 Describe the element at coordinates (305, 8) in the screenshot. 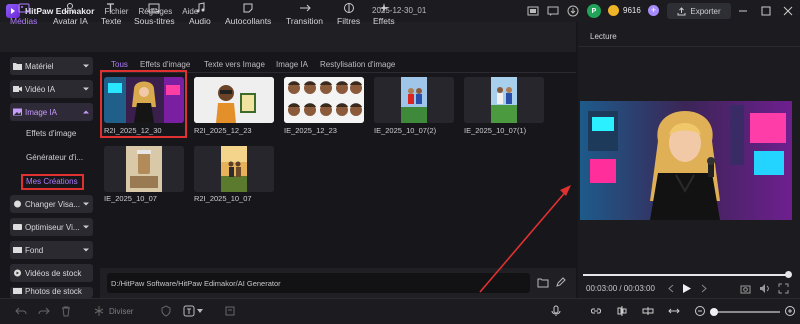

I see `transition-icon` at that location.